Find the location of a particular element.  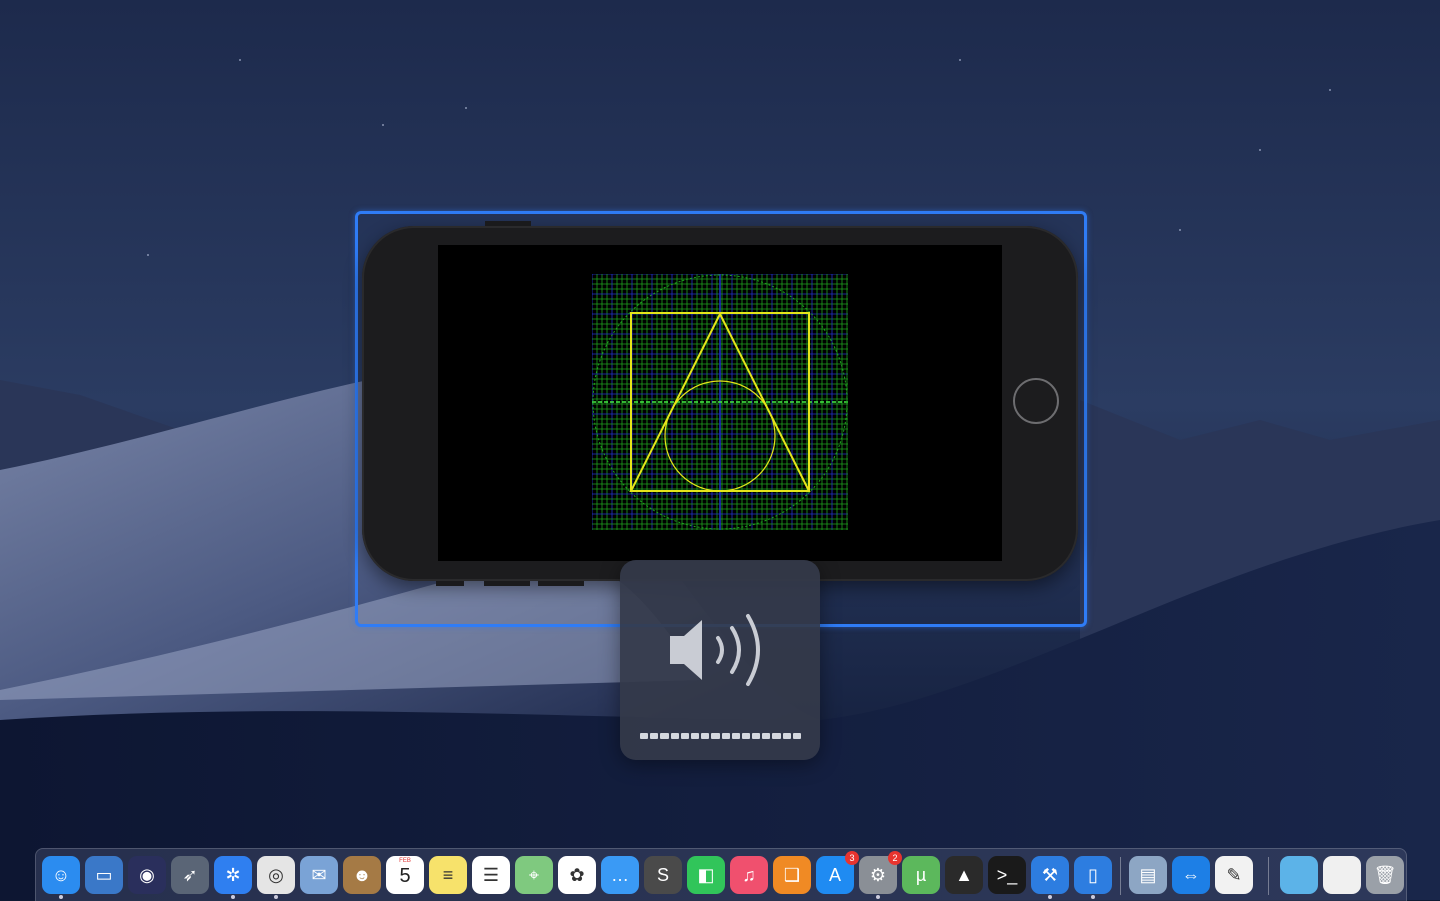

device-screen is located at coordinates (720, 403).